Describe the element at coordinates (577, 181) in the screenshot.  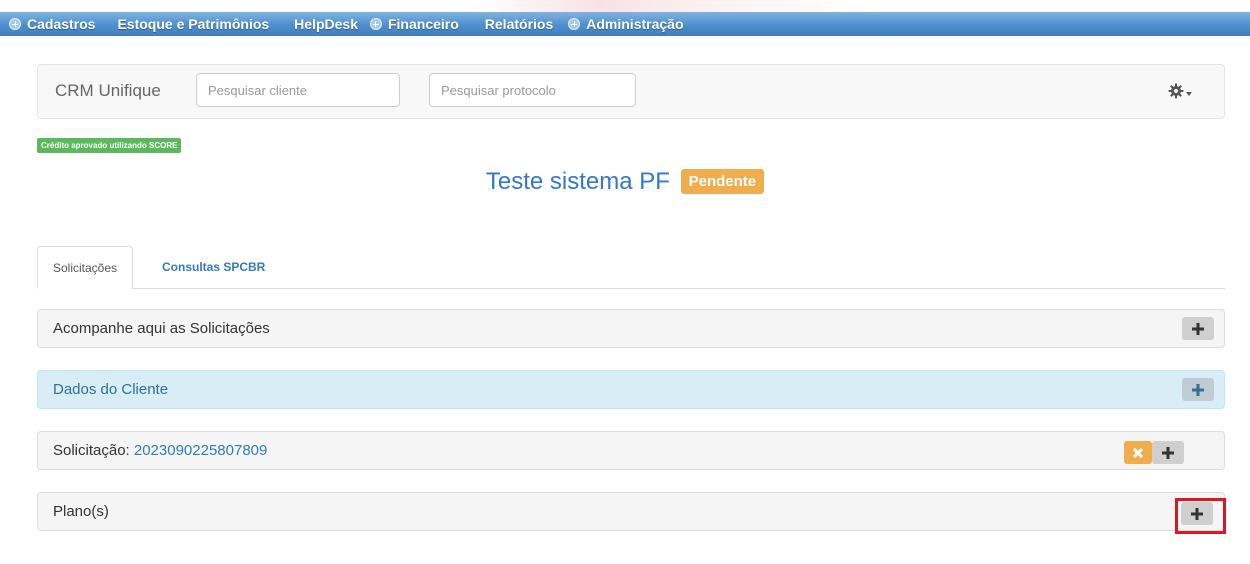
I see `client-name: Teste sistema PF` at that location.